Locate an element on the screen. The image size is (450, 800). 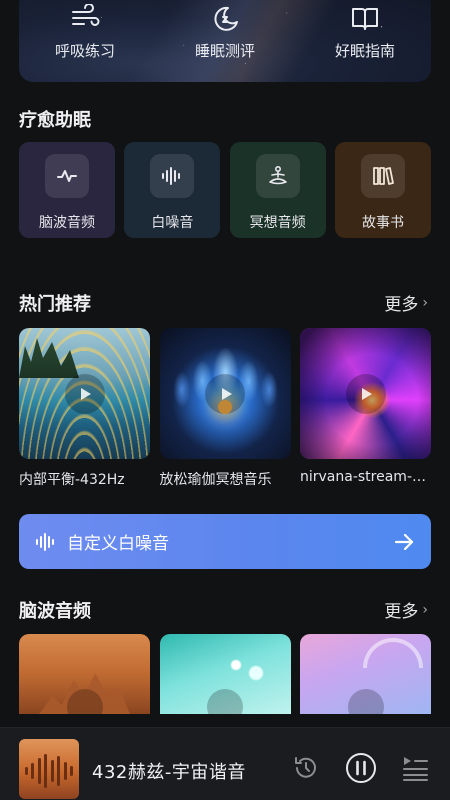
history-button is located at coordinates (306, 768).